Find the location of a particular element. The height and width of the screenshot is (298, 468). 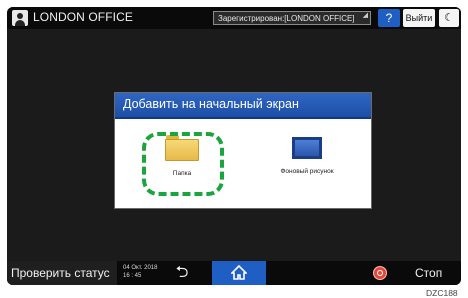

login-status-field: Зарегистрирован:[LONDON OFFICE] ◢ is located at coordinates (292, 18).